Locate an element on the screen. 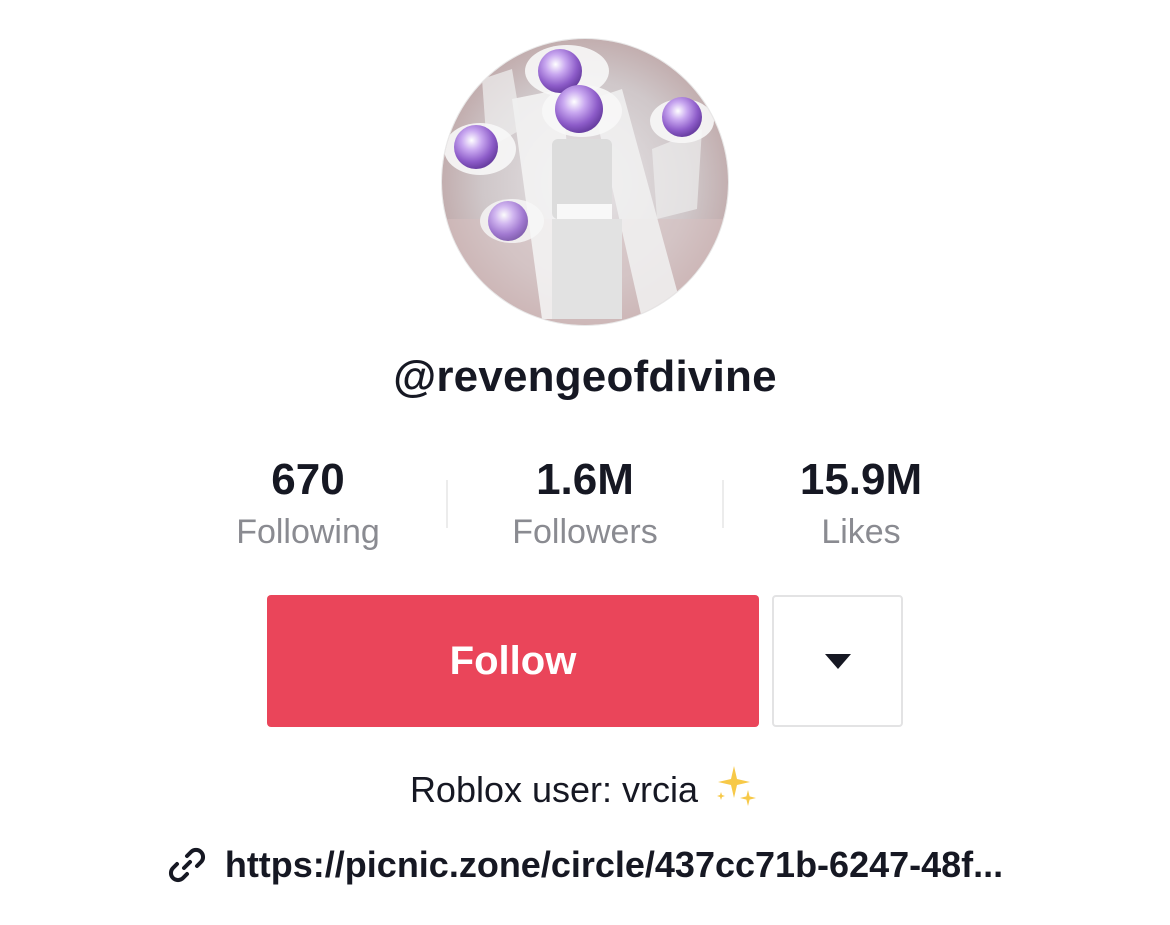 The width and height of the screenshot is (1170, 925). bio-text: Roblox user: vrcia is located at coordinates (554, 789).